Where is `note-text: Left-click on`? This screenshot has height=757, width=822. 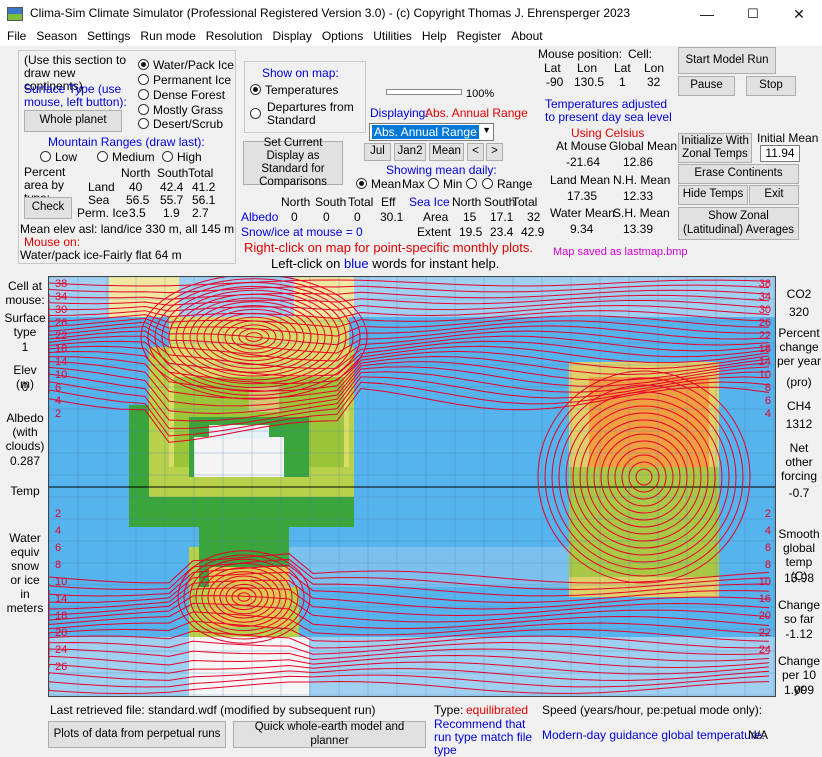
note-text: Left-click on is located at coordinates (306, 263).